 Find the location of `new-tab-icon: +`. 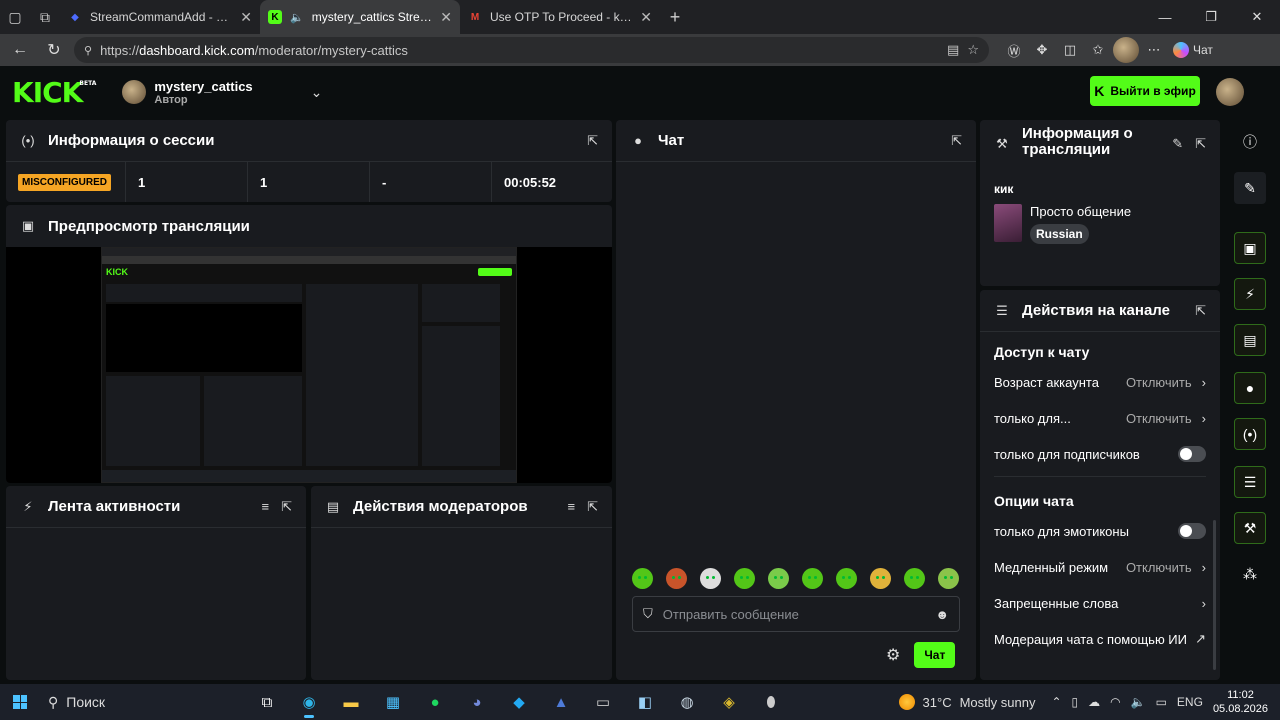

new-tab-icon: + is located at coordinates (675, 17).